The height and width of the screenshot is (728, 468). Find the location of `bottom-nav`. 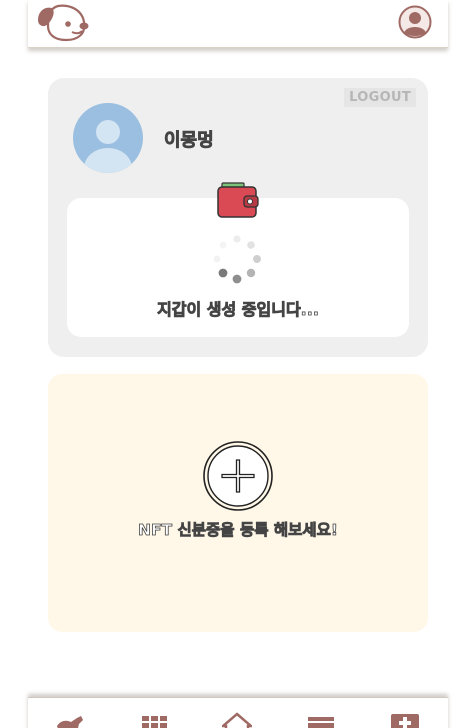

bottom-nav is located at coordinates (238, 712).